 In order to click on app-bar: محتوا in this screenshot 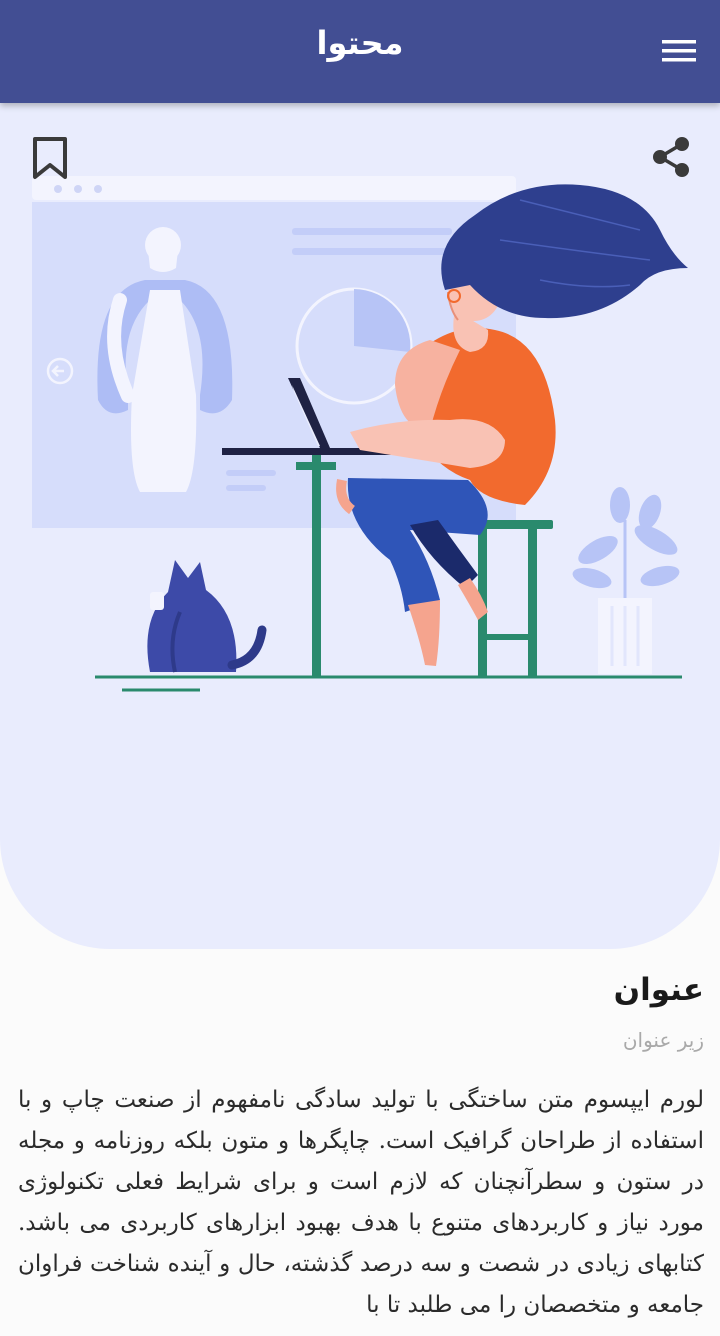, I will do `click(360, 51)`.